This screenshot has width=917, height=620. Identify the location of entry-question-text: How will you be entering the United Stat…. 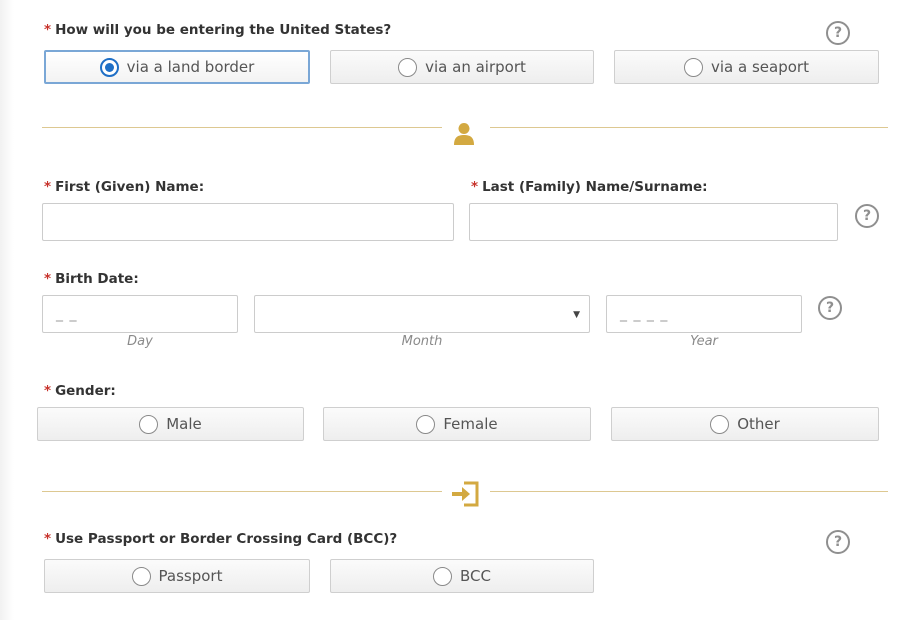
(223, 30).